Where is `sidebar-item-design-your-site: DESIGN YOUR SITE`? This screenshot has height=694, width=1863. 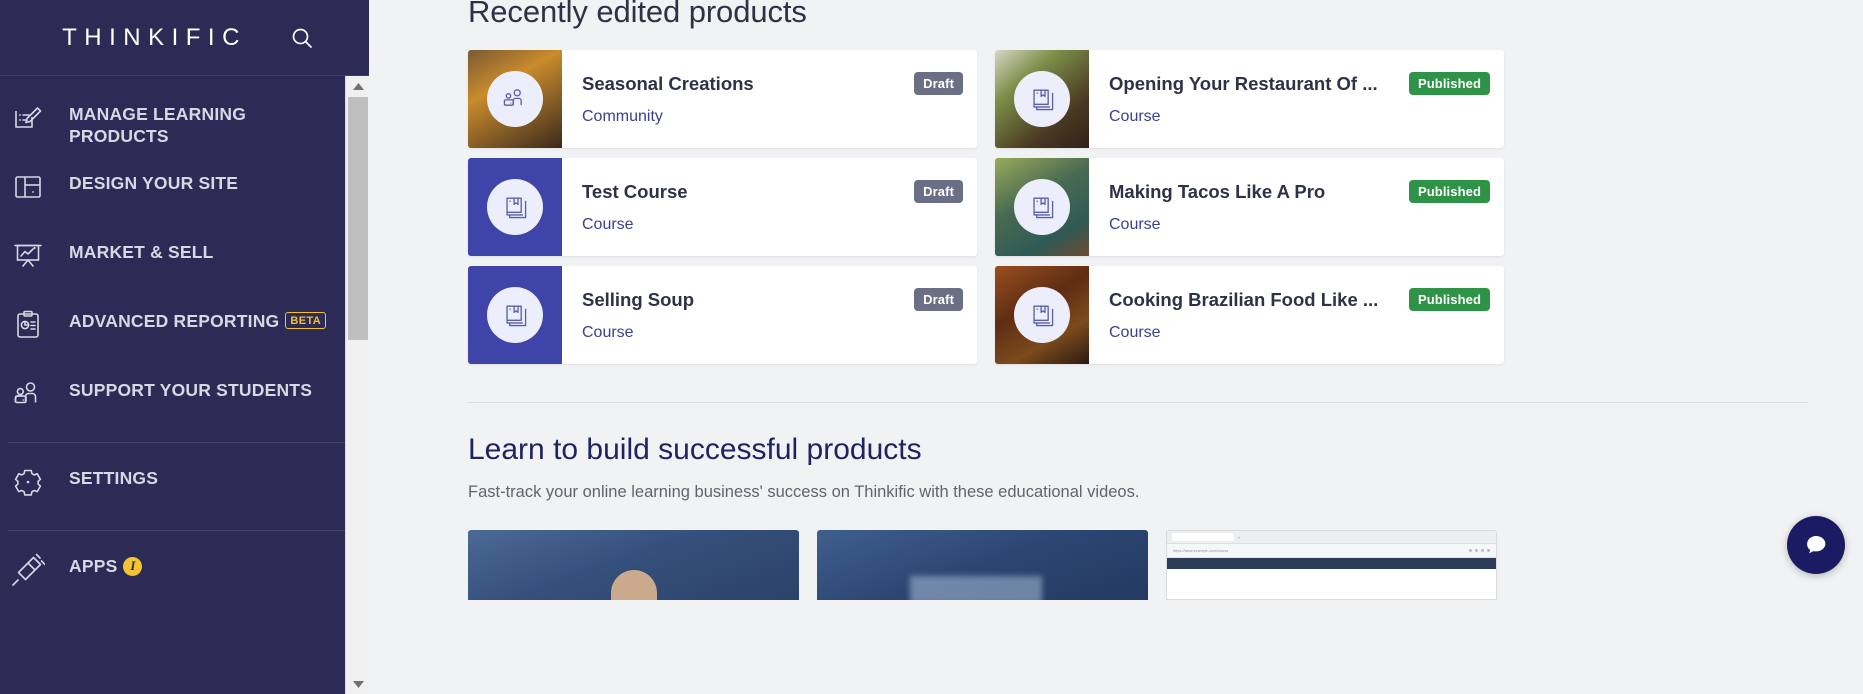 sidebar-item-design-your-site: DESIGN YOUR SITE is located at coordinates (184, 191).